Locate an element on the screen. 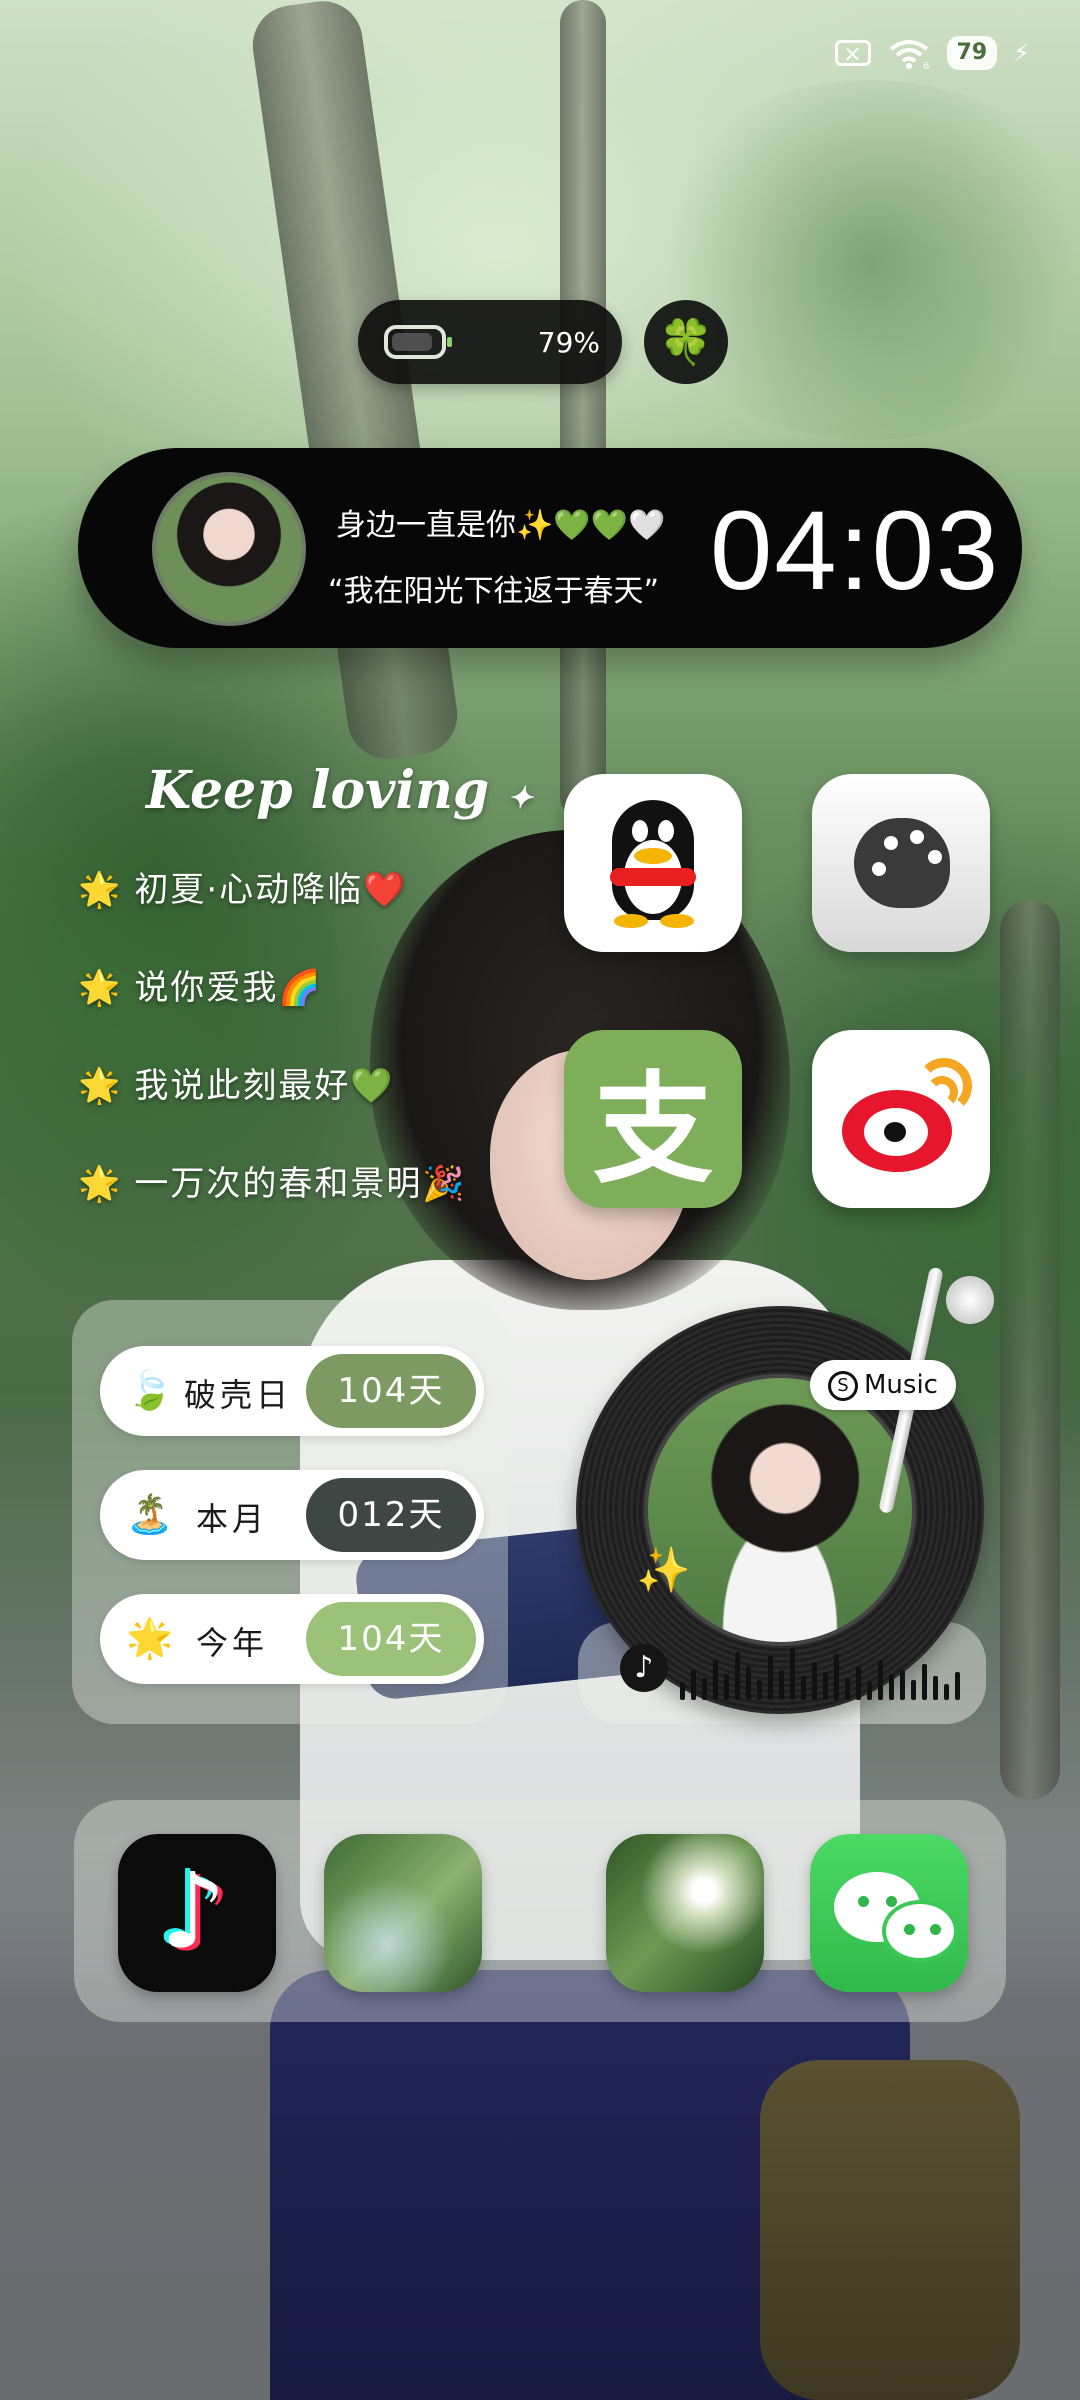 The height and width of the screenshot is (2400, 1080). counter-row-month: 🏝️ 本月 012天 is located at coordinates (292, 1515).